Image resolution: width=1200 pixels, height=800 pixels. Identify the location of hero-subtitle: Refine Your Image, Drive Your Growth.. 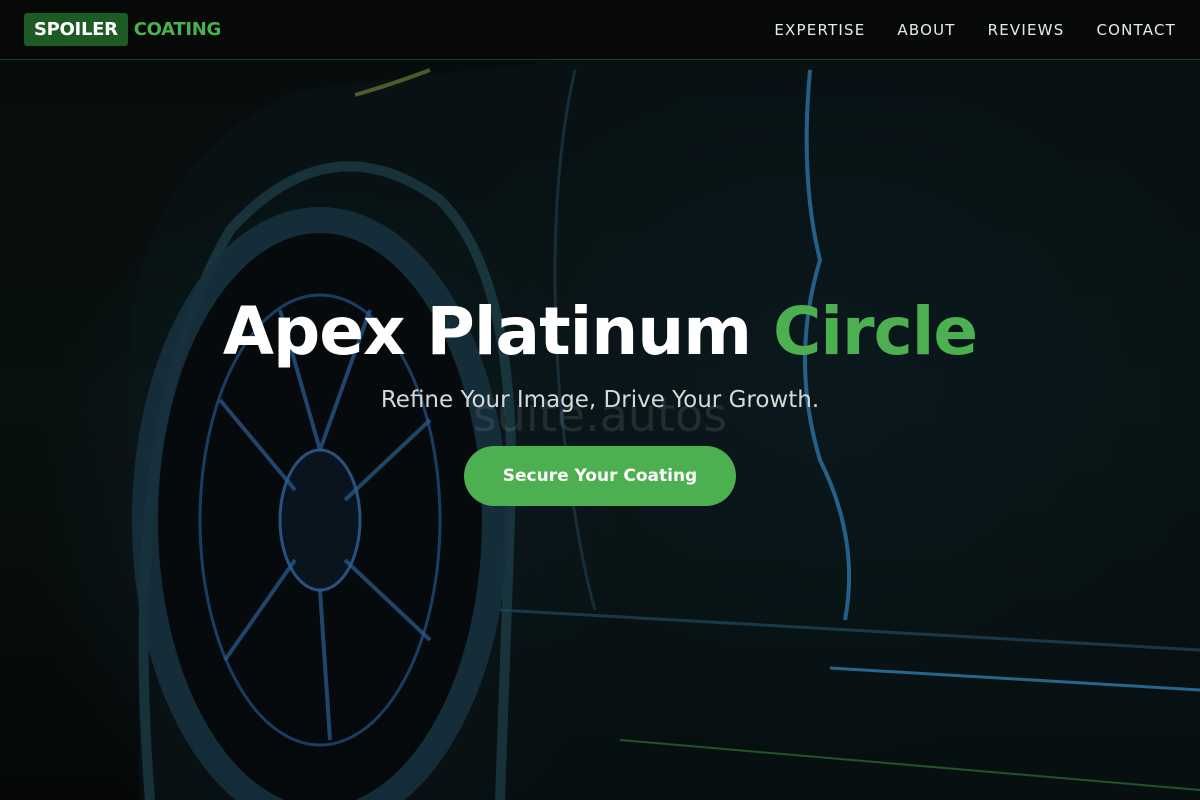
(600, 400).